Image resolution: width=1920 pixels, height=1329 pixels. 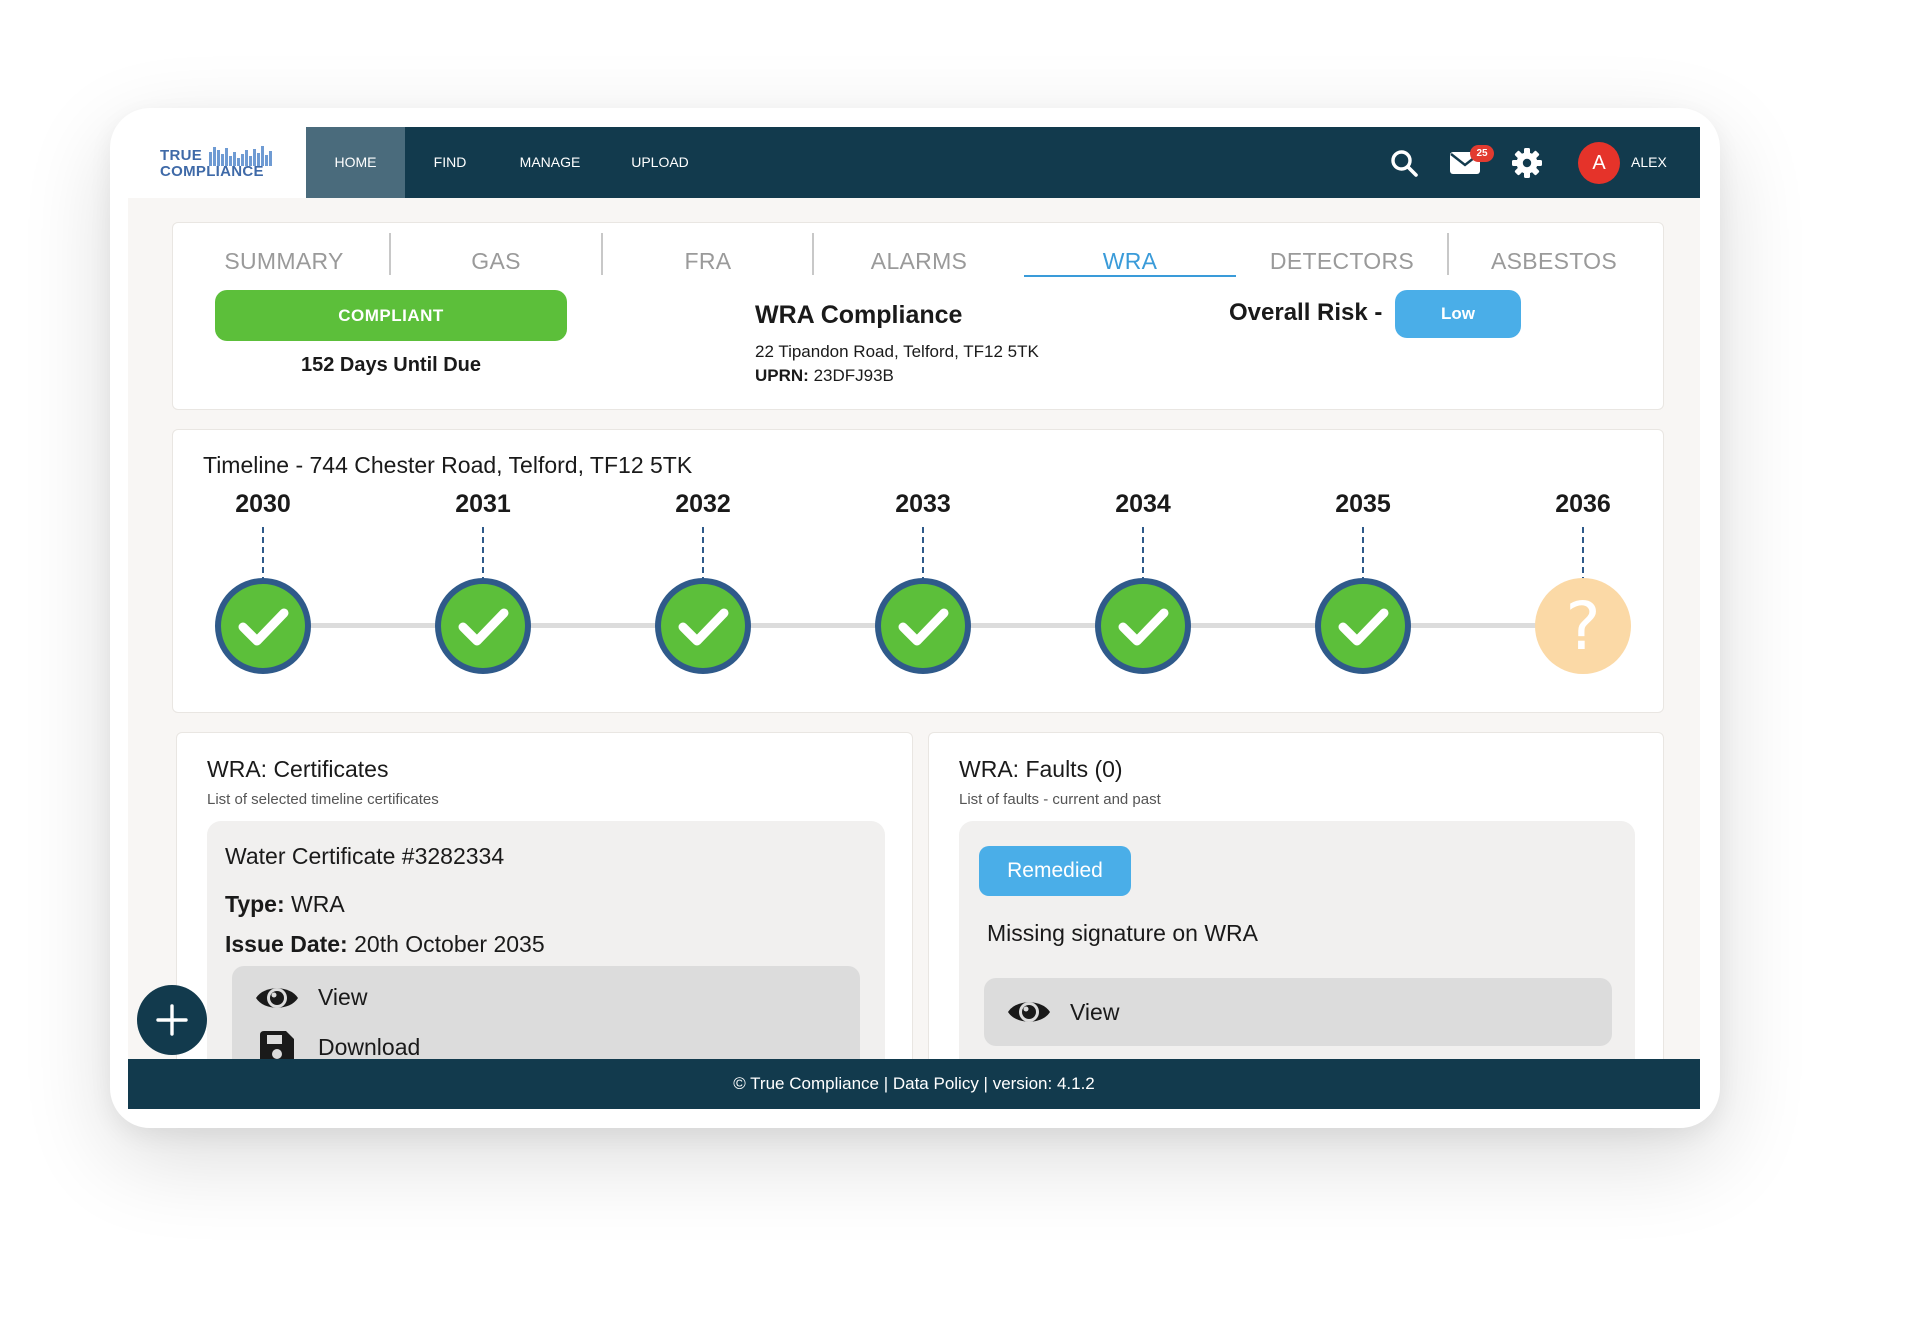 What do you see at coordinates (450, 162) in the screenshot?
I see `nav-find: FIND` at bounding box center [450, 162].